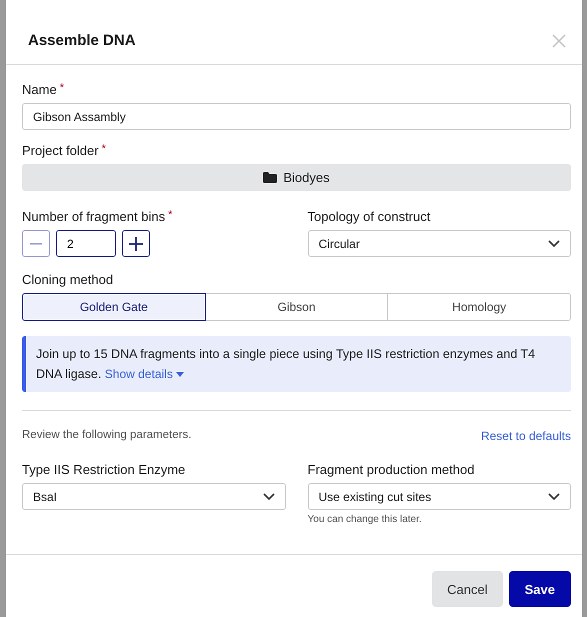 This screenshot has height=617, width=587. I want to click on info-text: Join up to 15 DNA fragments into a single piece using Type IIS restriction enzymes and T4 DNA ligase. Show details, so click(286, 364).